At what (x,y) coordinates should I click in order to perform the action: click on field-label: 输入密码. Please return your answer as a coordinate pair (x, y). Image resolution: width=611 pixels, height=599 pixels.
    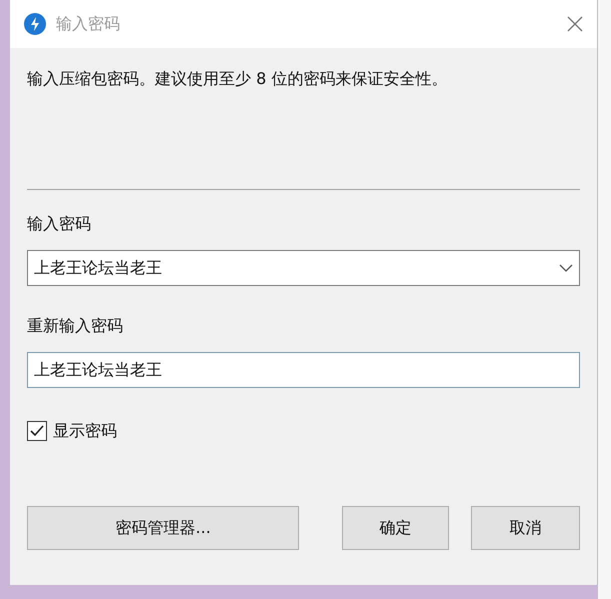
    Looking at the image, I should click on (59, 224).